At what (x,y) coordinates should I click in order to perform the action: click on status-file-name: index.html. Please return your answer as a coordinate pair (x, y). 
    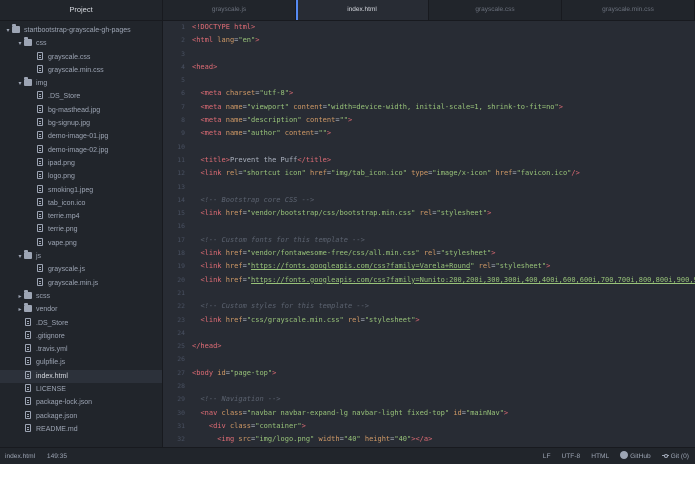
    Looking at the image, I should click on (20, 456).